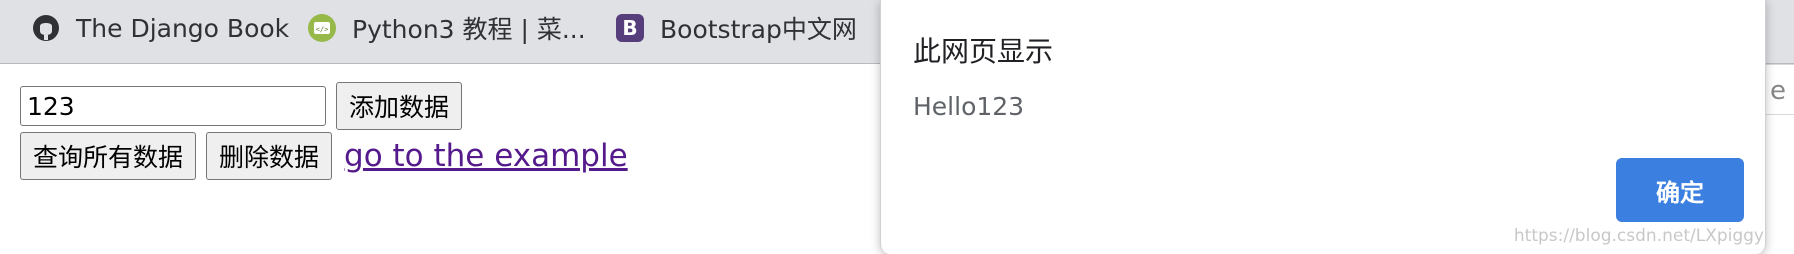 The image size is (1794, 254). I want to click on dialog-title: 此网页显示, so click(983, 51).